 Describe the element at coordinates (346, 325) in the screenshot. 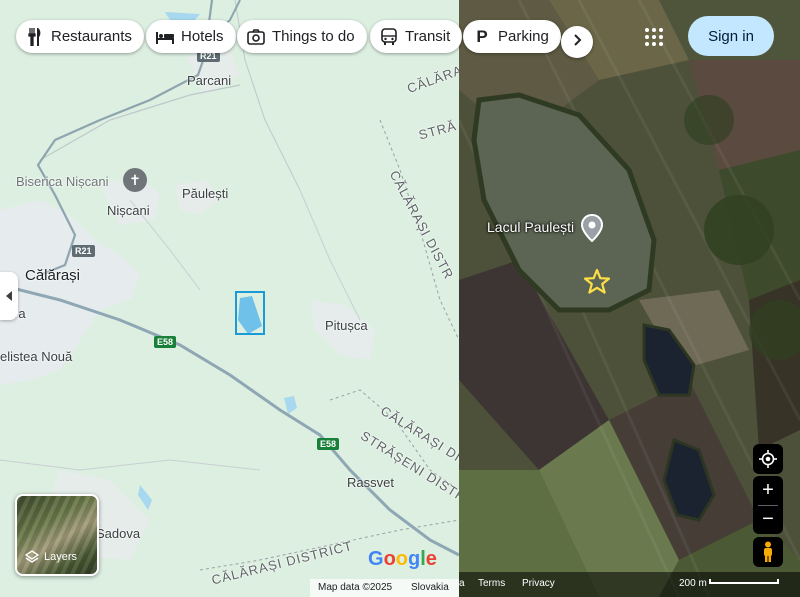

I see `place-label-pitusca: Pitușca` at that location.